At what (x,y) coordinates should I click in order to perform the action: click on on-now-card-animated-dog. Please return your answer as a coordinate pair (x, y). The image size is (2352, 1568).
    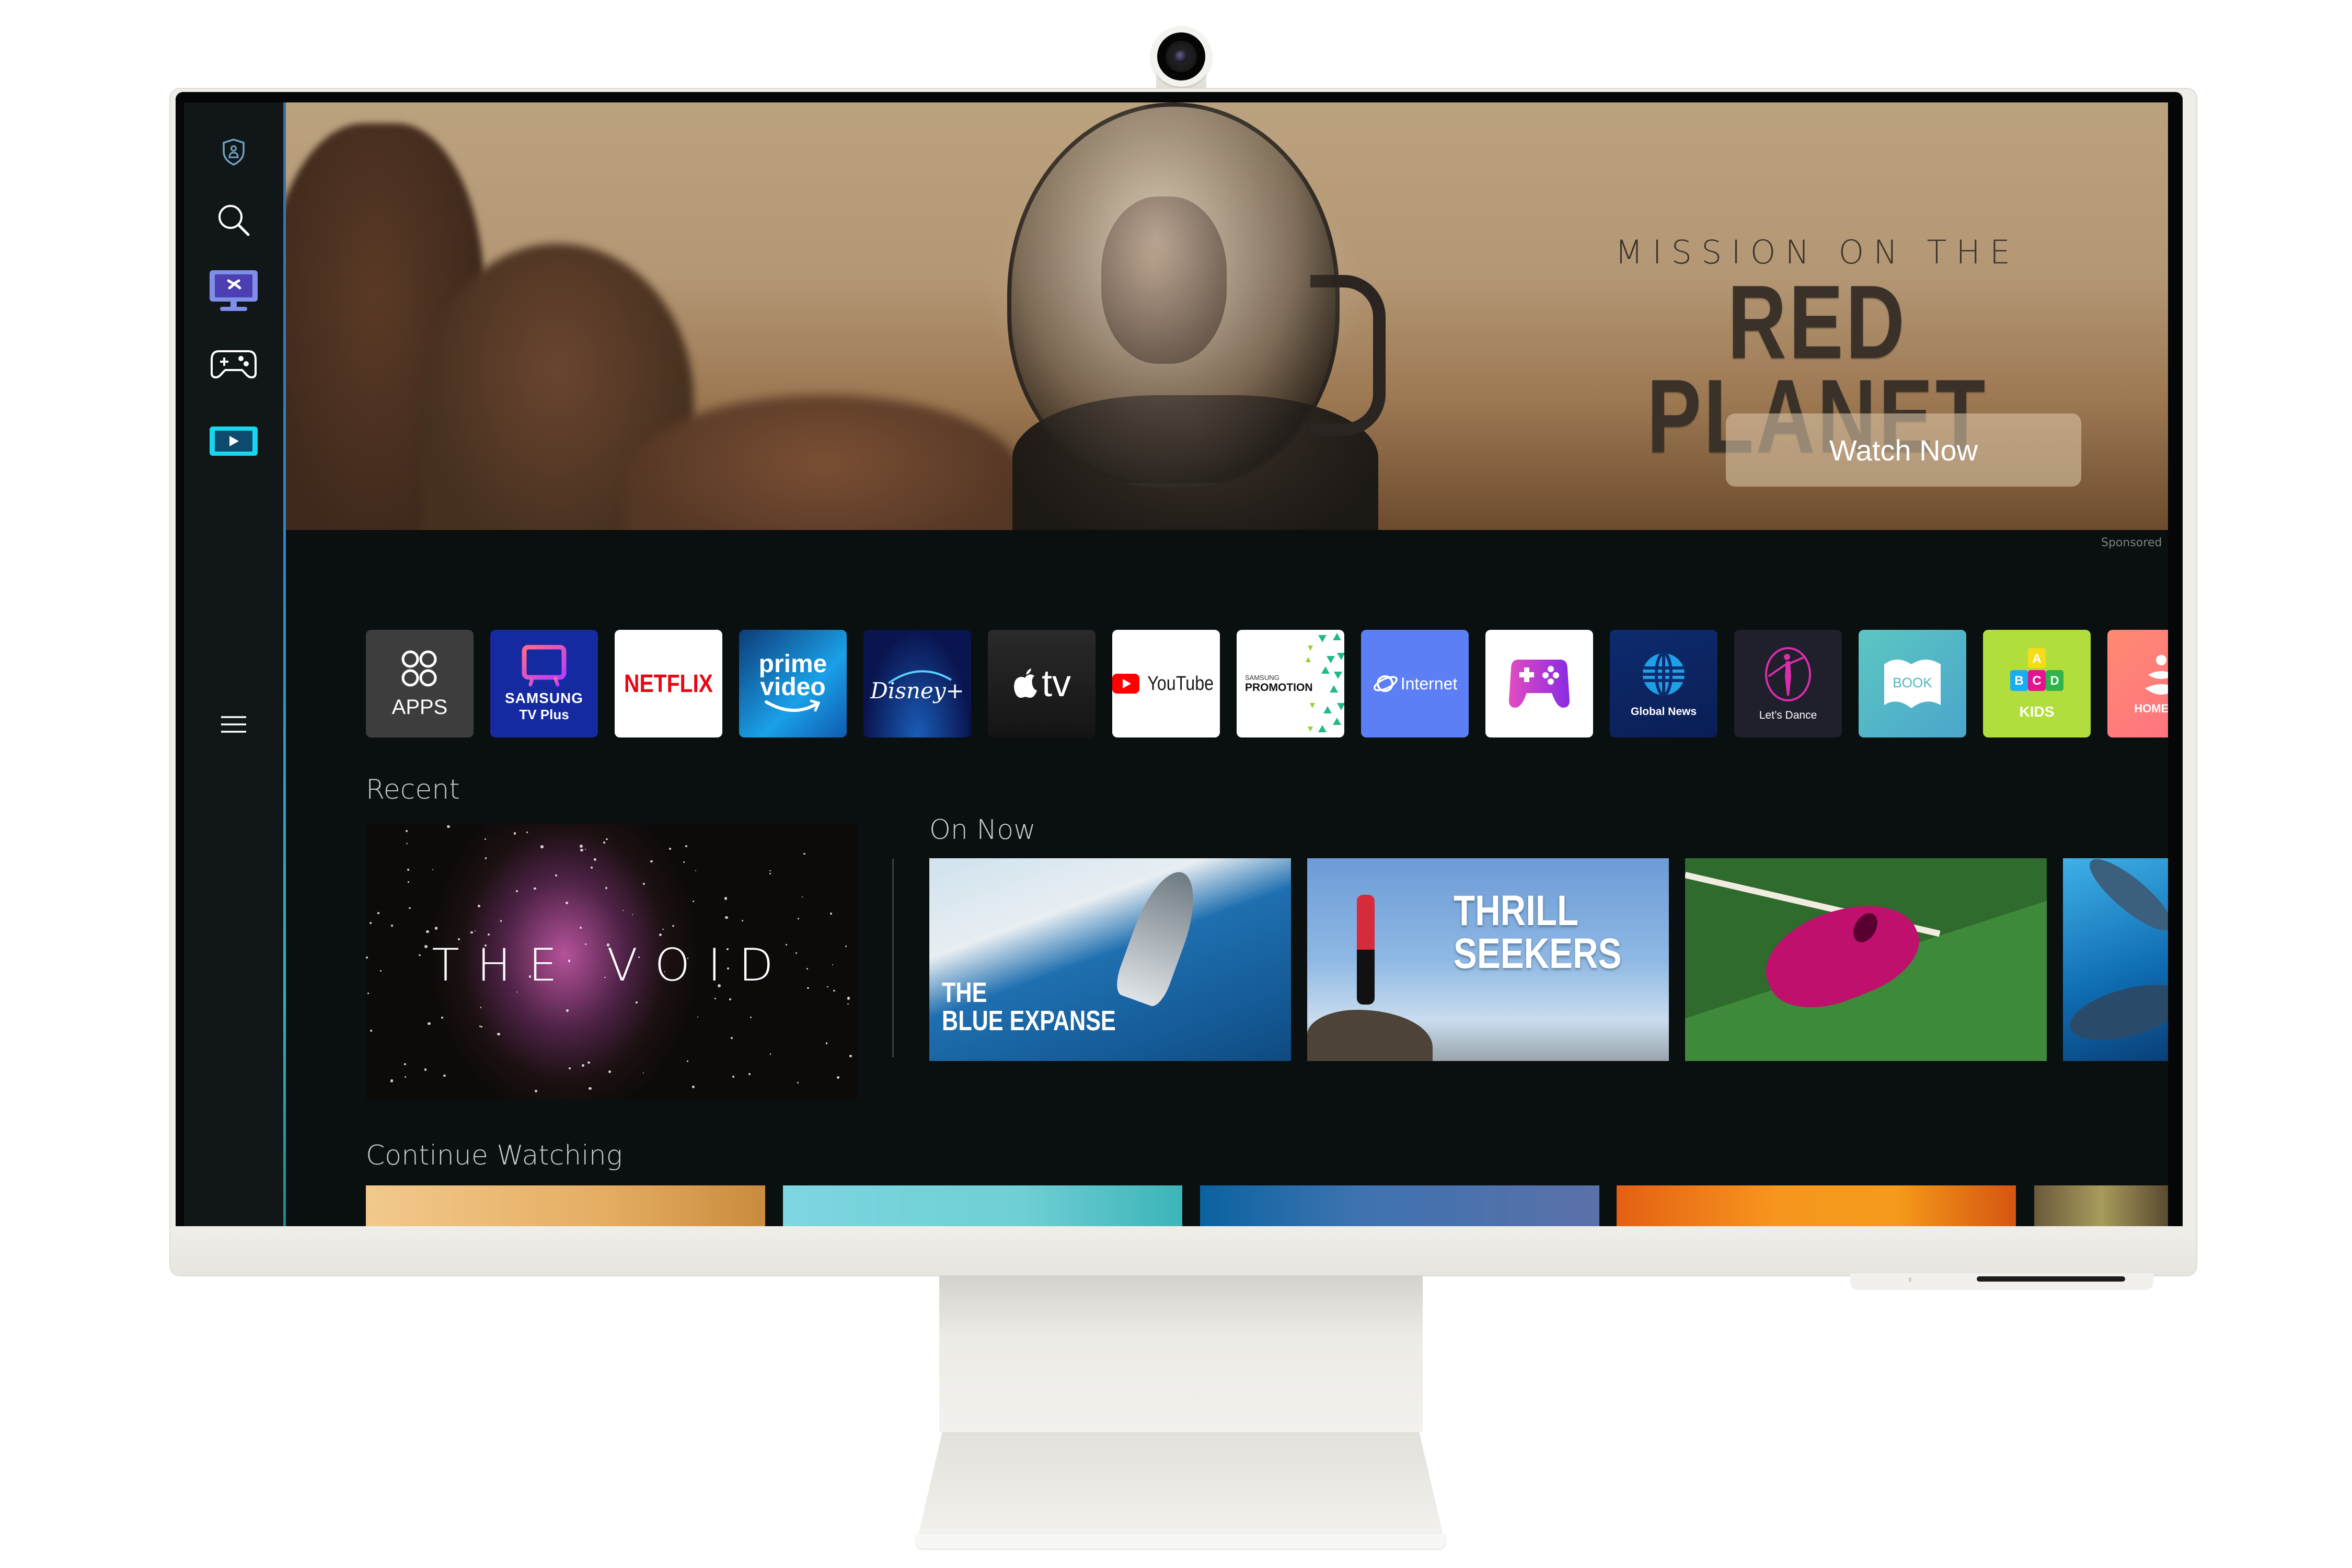
    Looking at the image, I should click on (1866, 959).